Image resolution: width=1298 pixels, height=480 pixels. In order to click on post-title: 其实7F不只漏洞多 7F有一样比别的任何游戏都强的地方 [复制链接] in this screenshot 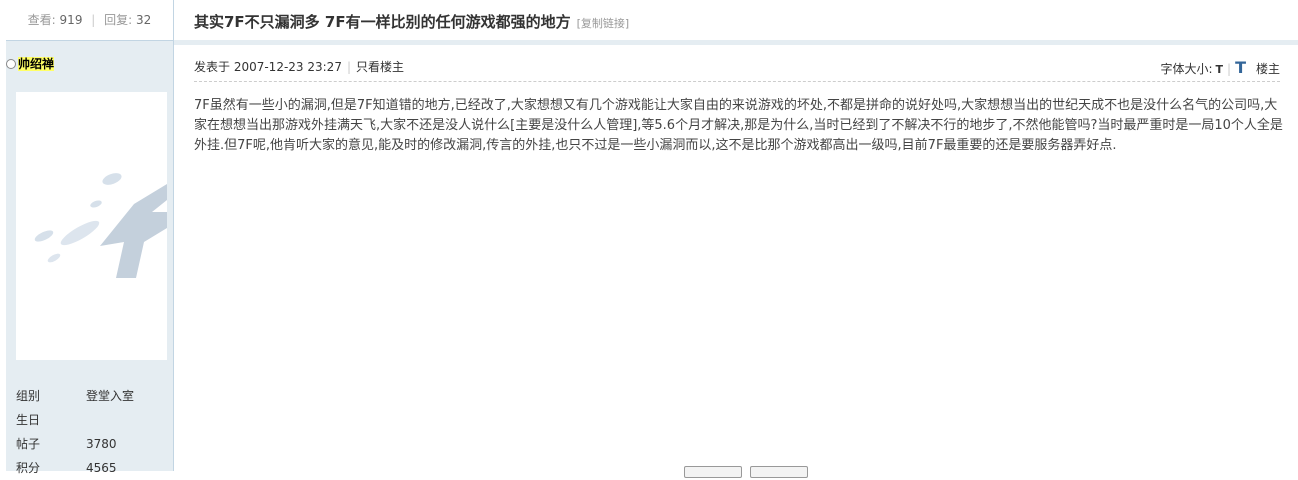, I will do `click(411, 21)`.